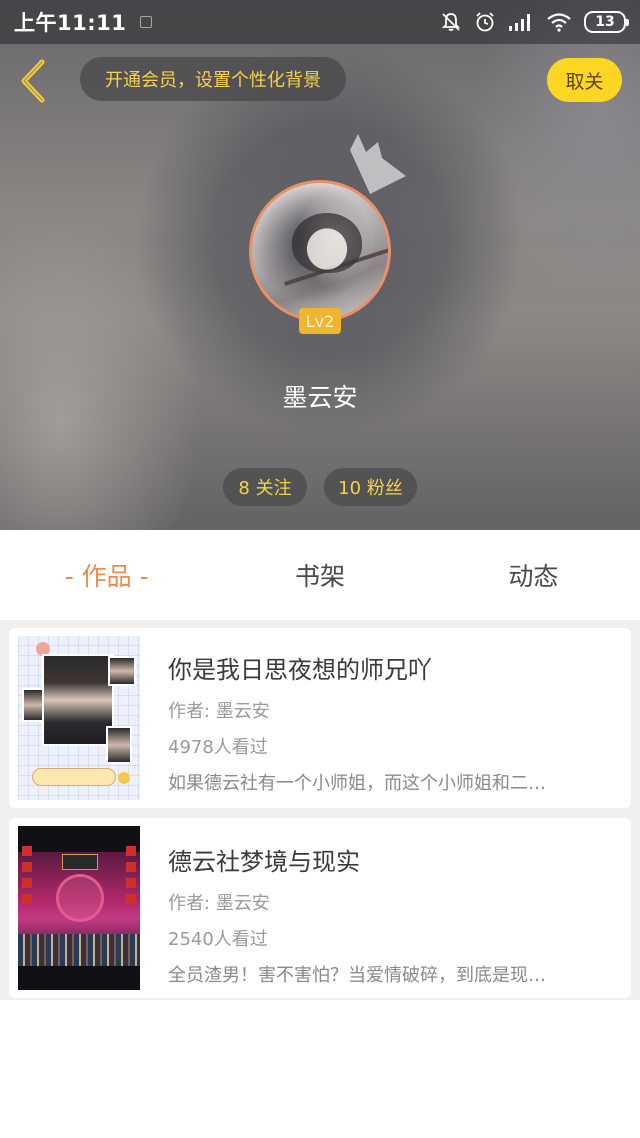 This screenshot has height=1138, width=640. What do you see at coordinates (451, 22) in the screenshot?
I see `mute-bell-icon` at bounding box center [451, 22].